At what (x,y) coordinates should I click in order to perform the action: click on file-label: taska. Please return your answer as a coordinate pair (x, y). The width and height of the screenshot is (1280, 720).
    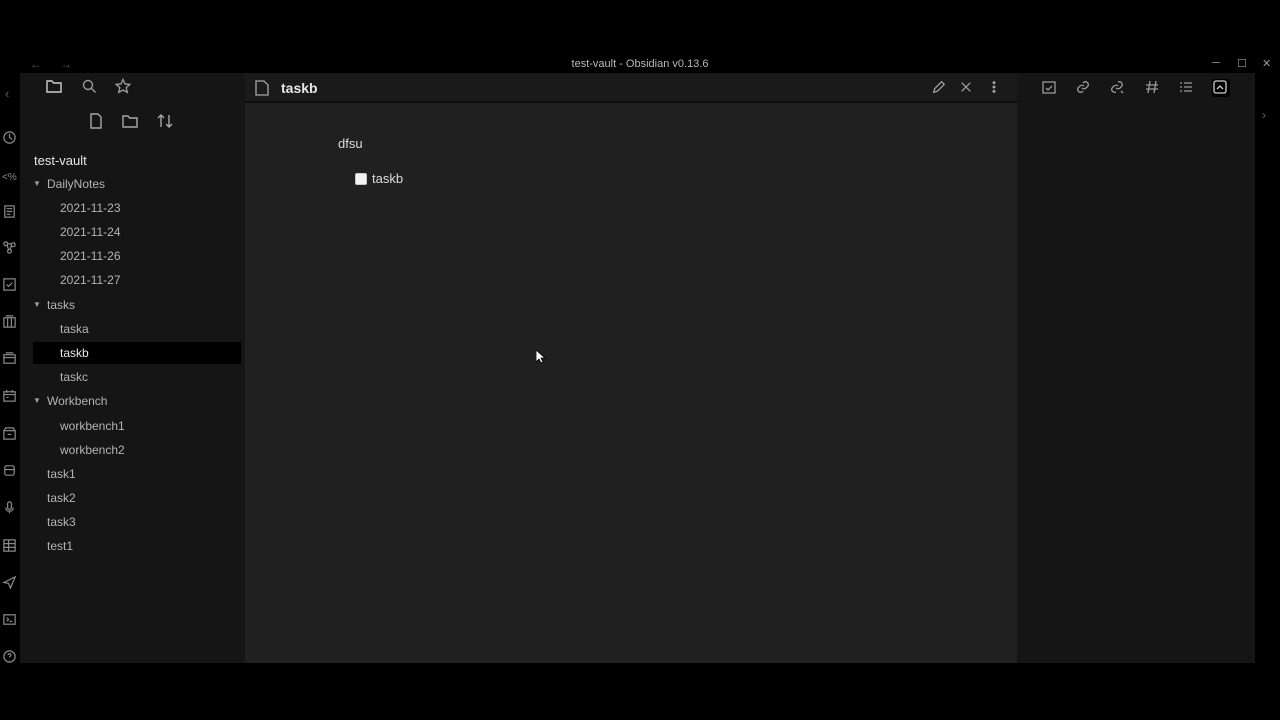
    Looking at the image, I should click on (74, 329).